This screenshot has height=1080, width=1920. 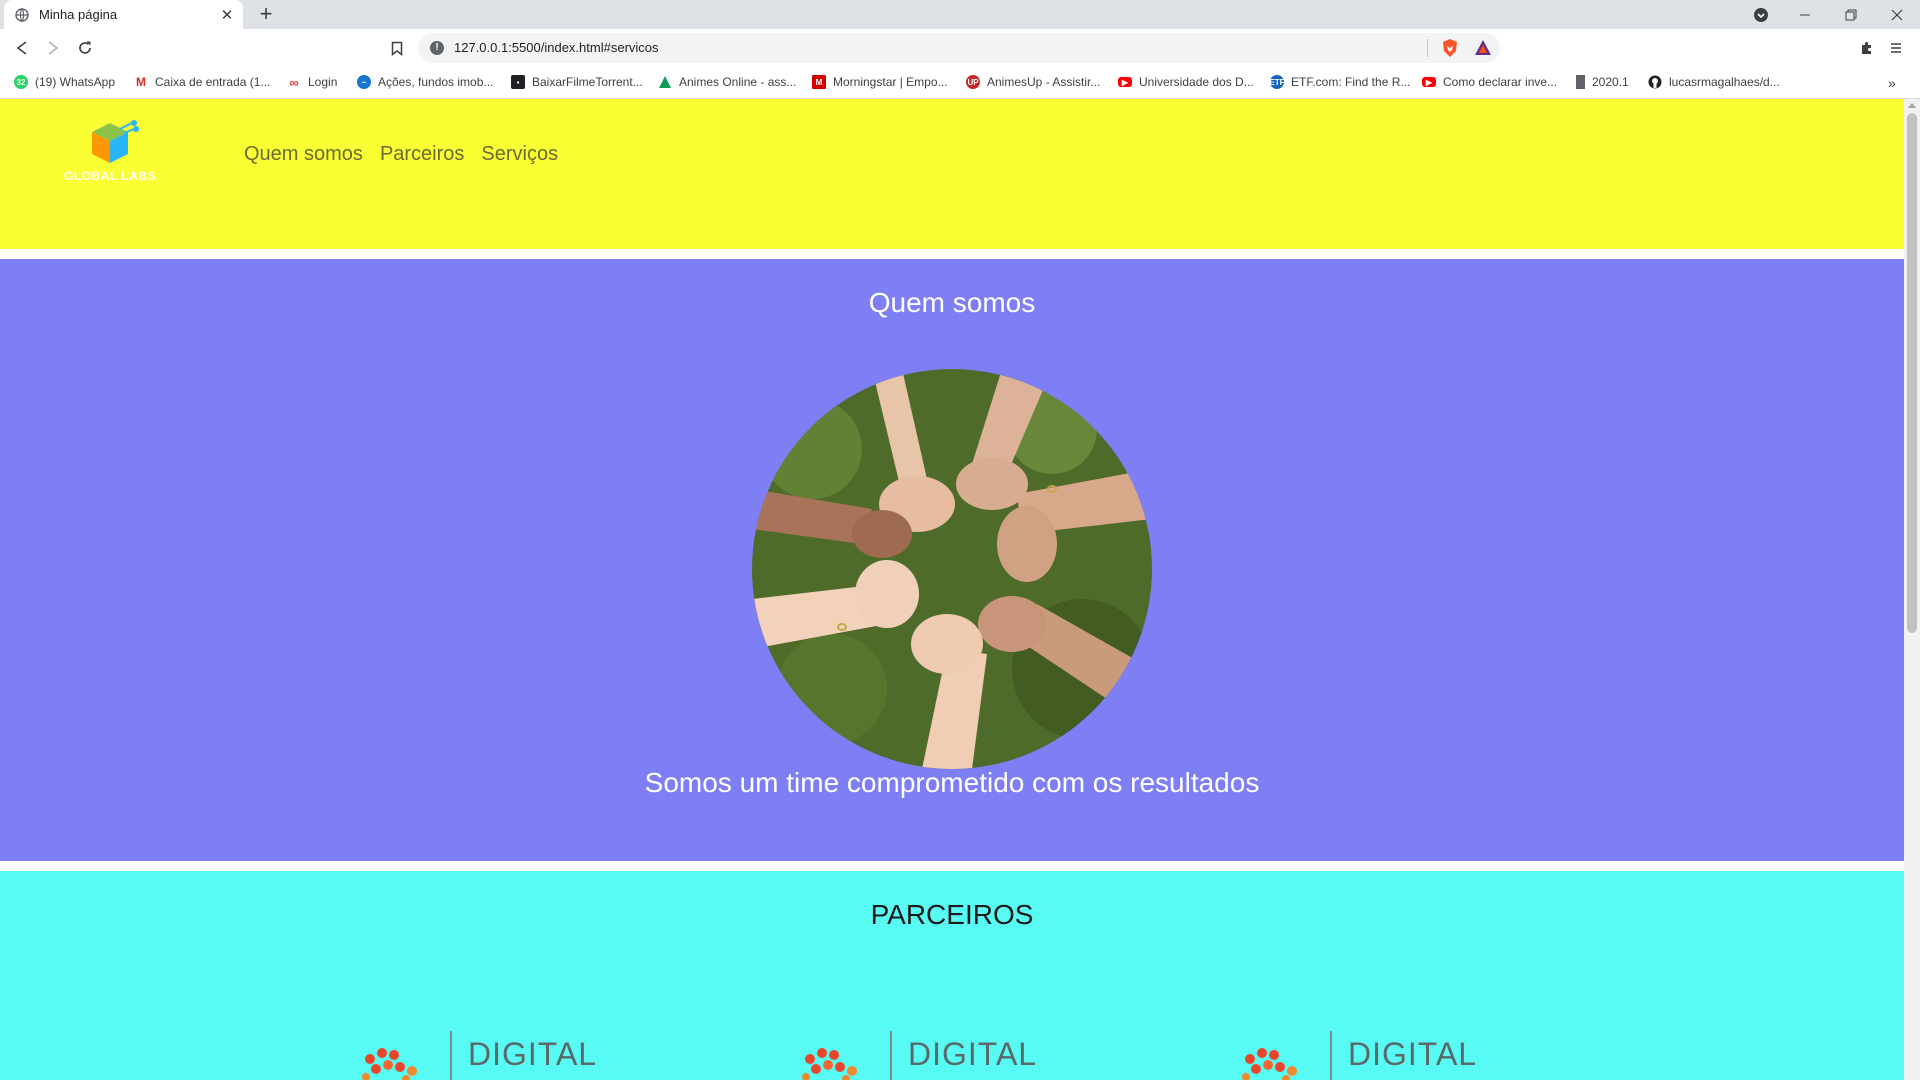 I want to click on infinity-icon: ∞, so click(x=294, y=82).